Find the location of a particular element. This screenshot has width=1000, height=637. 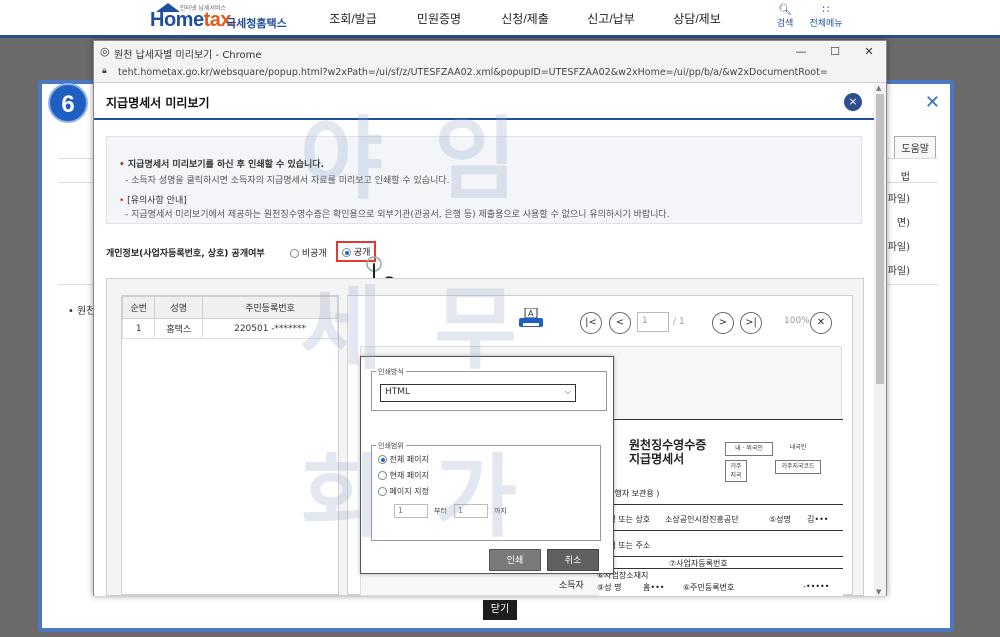

zoom-level: 100% is located at coordinates (797, 321).